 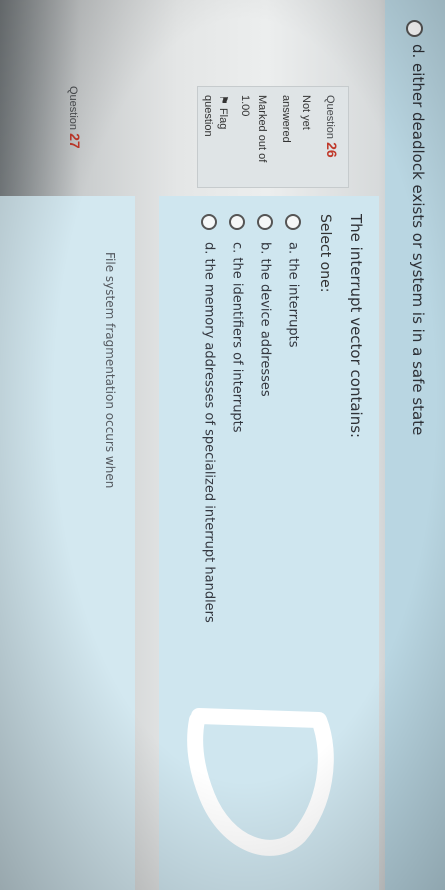 I want to click on option-a: a. the interrupts, so click(x=290, y=280).